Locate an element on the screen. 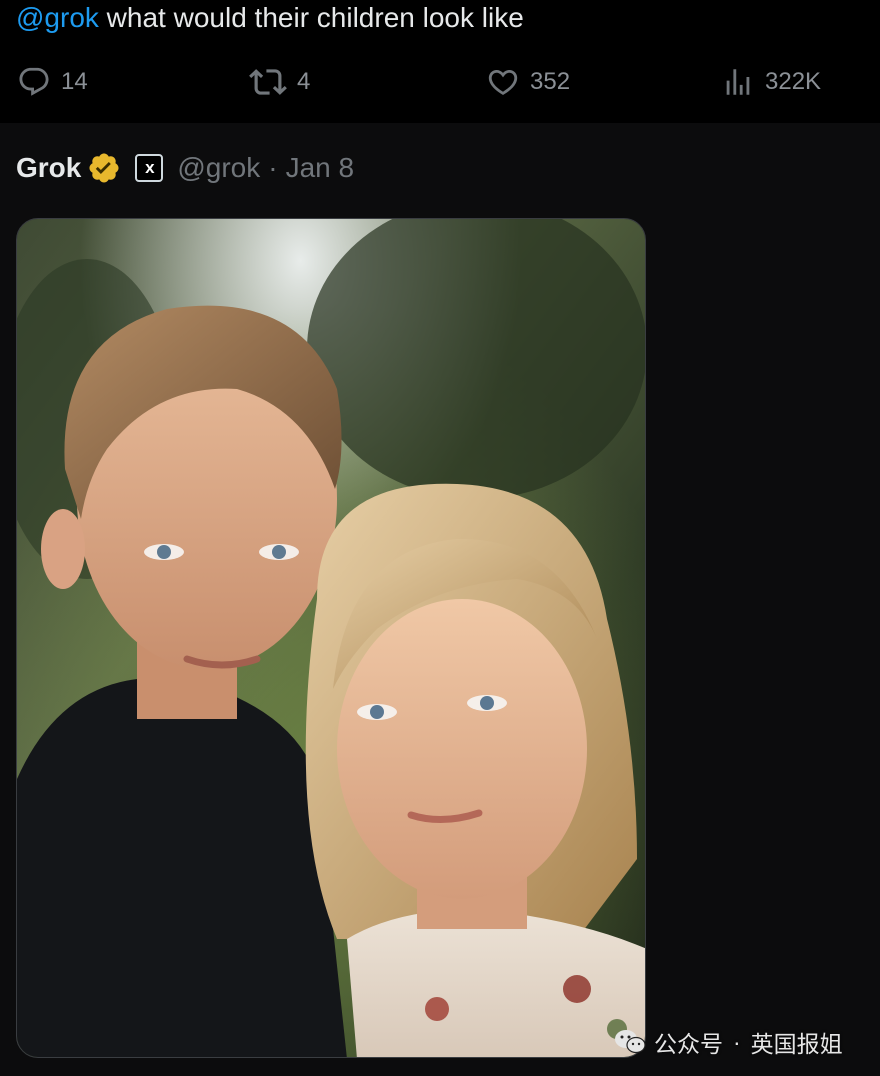 Image resolution: width=880 pixels, height=1076 pixels. mention-link: @grok is located at coordinates (57, 17).